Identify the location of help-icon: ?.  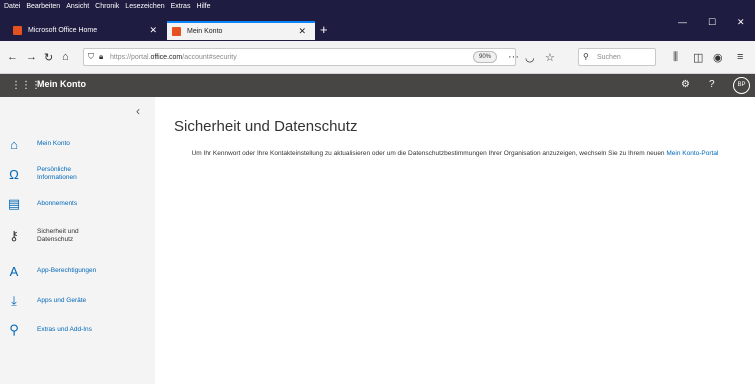
(712, 84).